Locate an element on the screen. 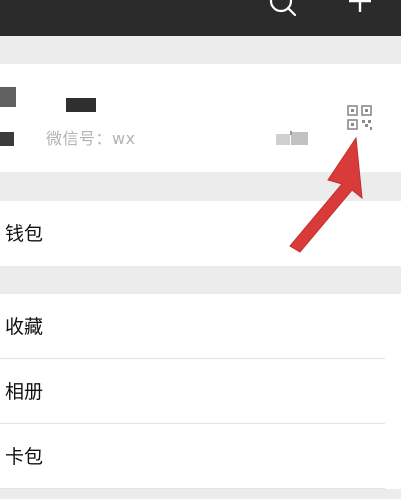  avatar-fragment is located at coordinates (7, 139).